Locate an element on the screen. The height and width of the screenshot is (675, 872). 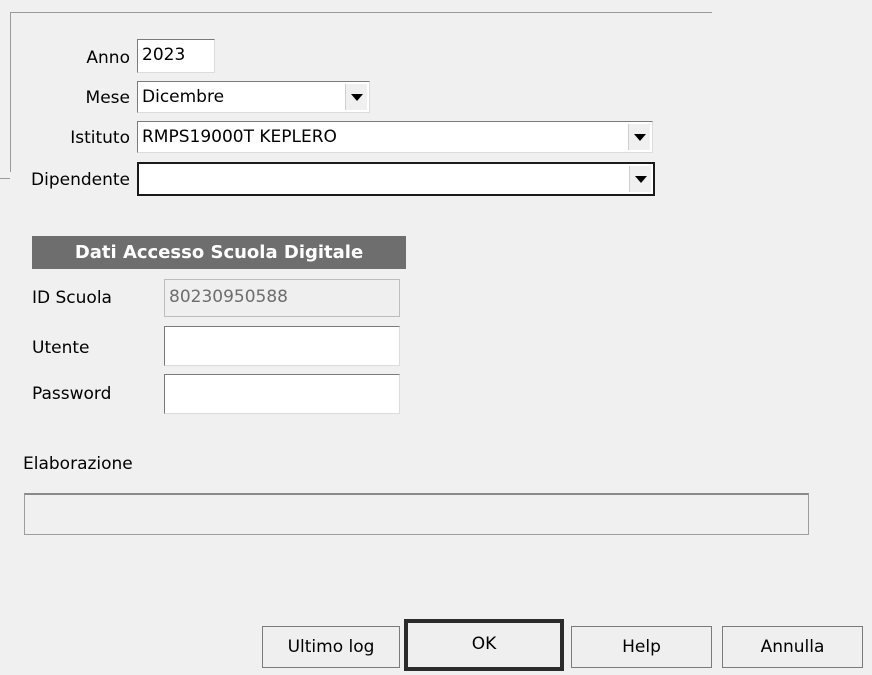
utente-input is located at coordinates (282, 346).